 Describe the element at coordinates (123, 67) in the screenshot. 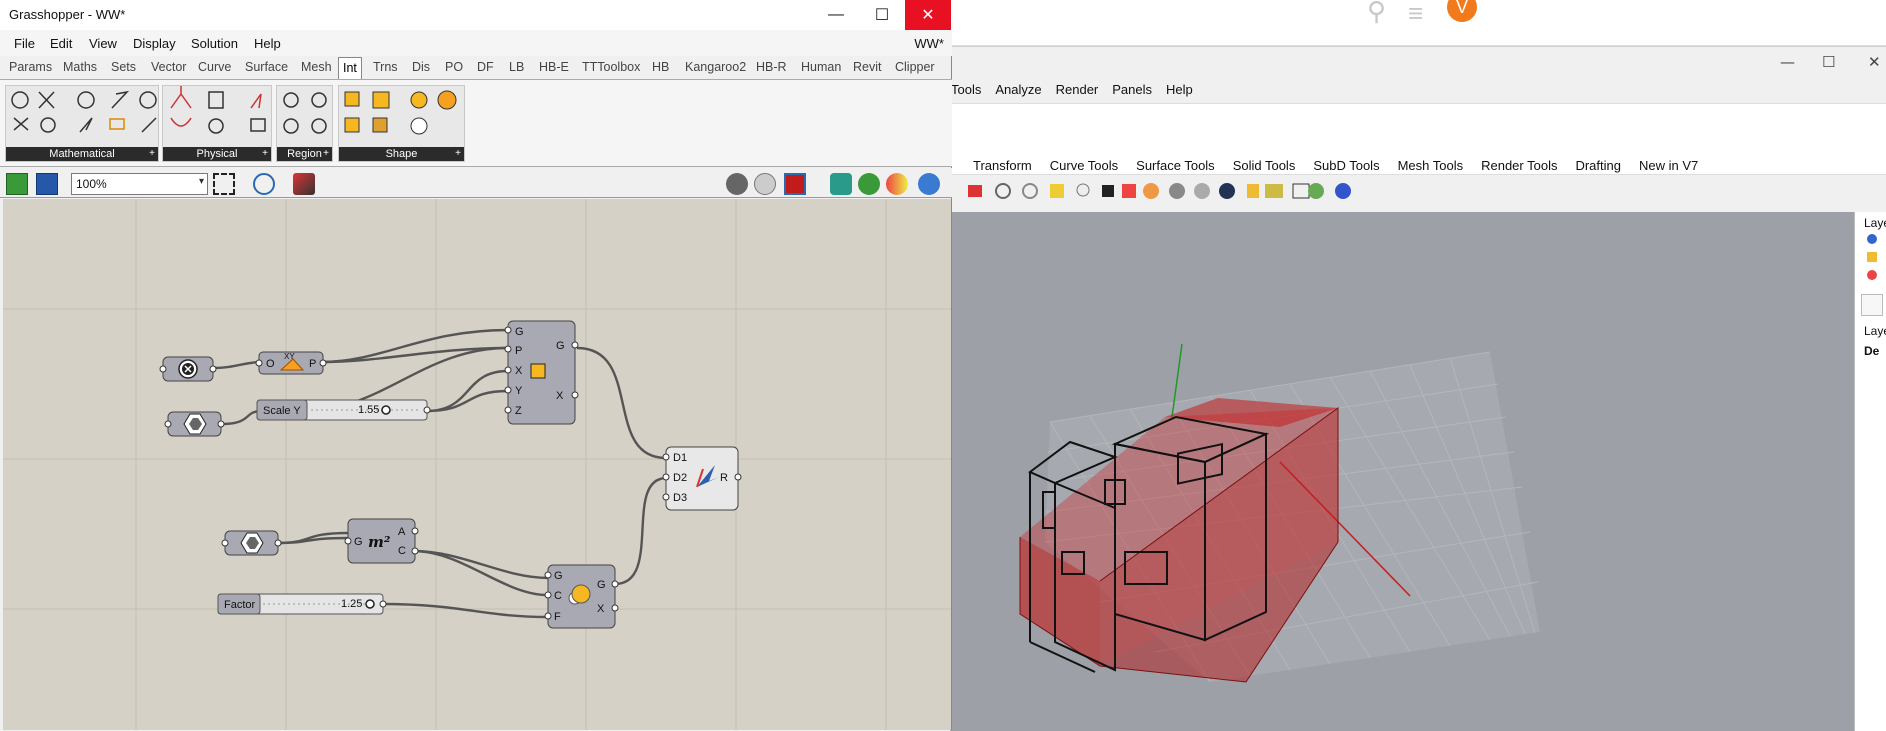

I see `tab-sets: Sets` at that location.